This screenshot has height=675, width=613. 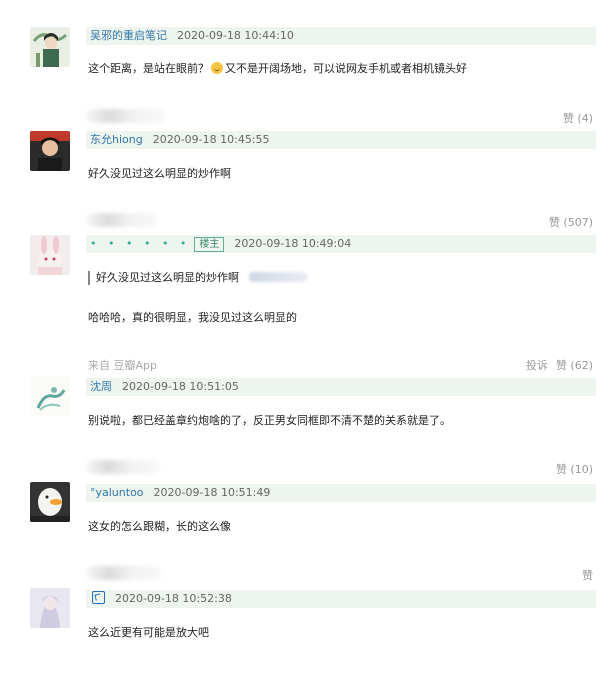 I want to click on user-badge-icon, so click(x=98, y=597).